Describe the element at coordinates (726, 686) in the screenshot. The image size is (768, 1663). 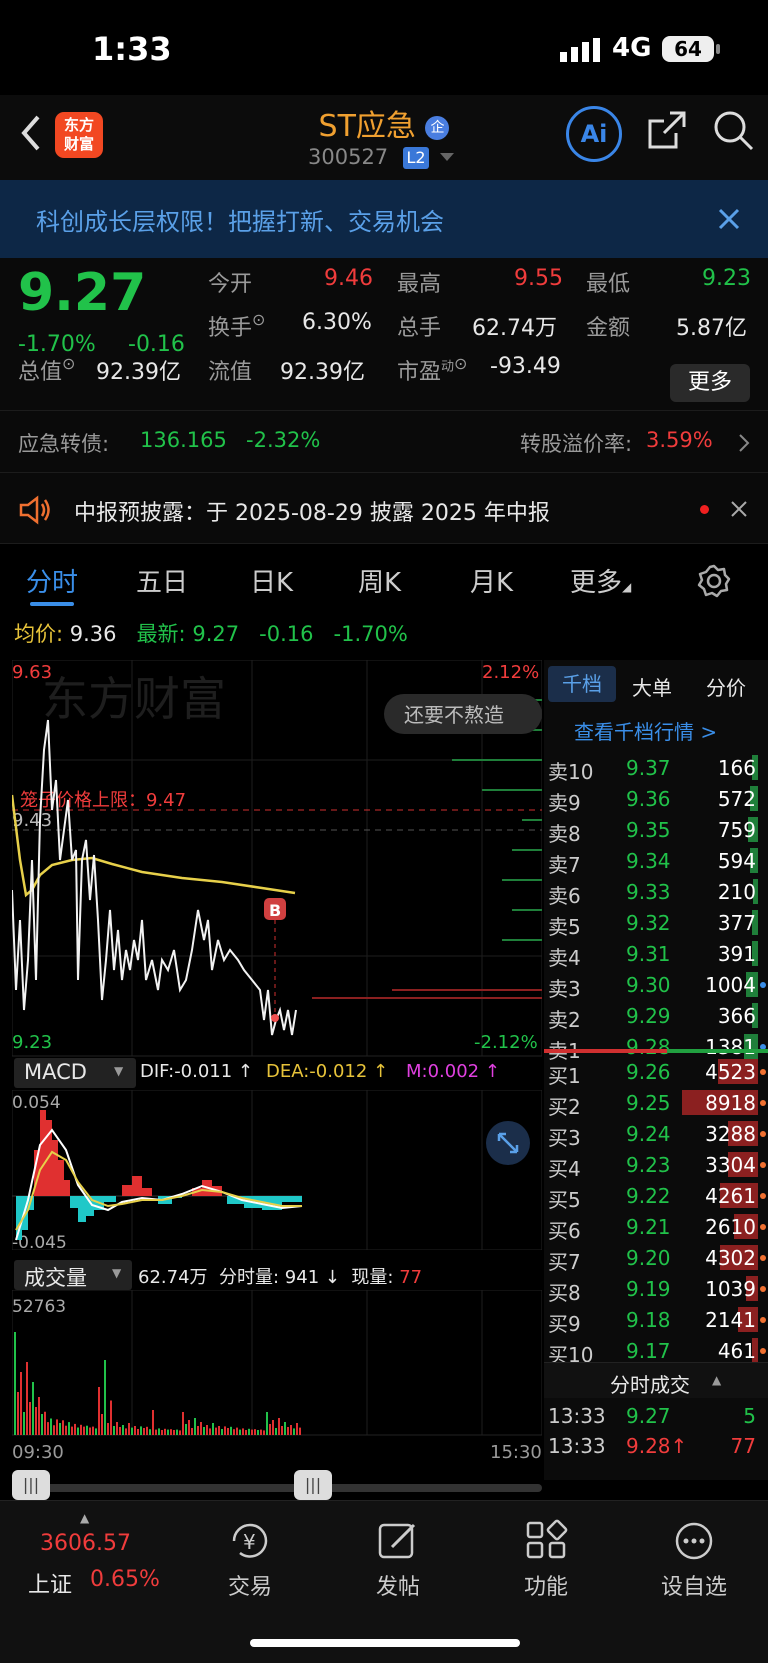
I see `book-tab-price: 分价` at that location.